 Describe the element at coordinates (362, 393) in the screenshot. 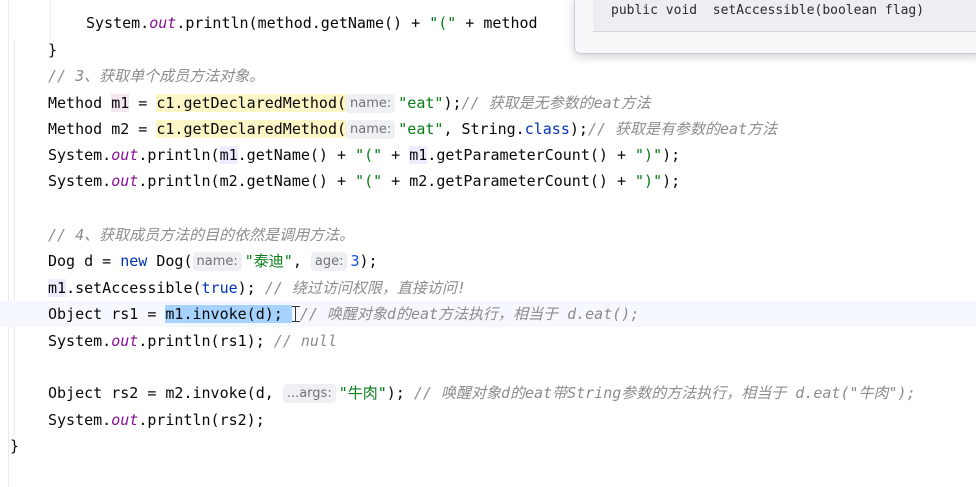

I see `string-literal: "牛肉"` at that location.